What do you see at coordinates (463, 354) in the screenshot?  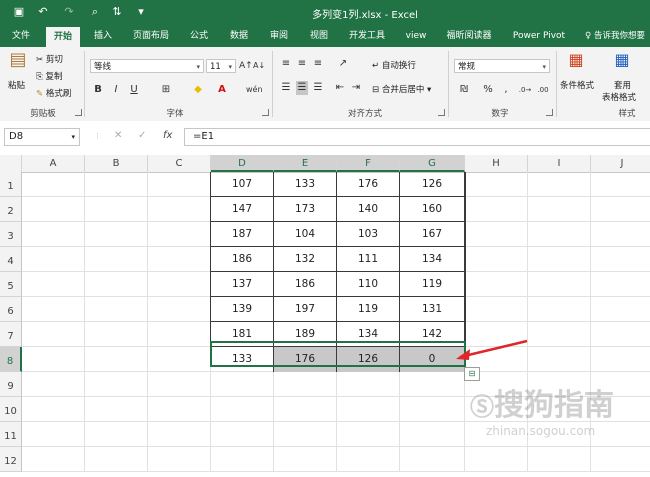 I see `annotation-arrow-head` at bounding box center [463, 354].